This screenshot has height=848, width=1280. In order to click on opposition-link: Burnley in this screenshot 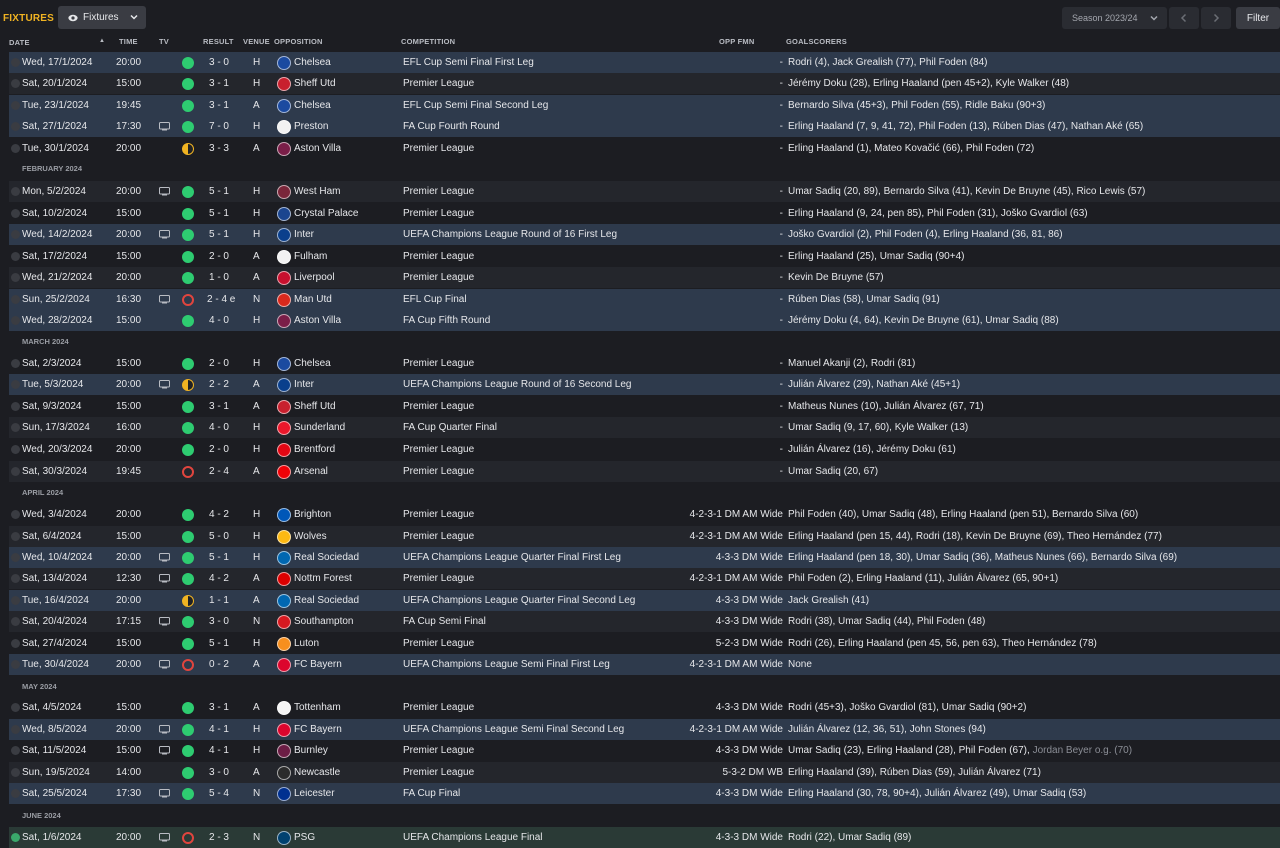, I will do `click(311, 750)`.